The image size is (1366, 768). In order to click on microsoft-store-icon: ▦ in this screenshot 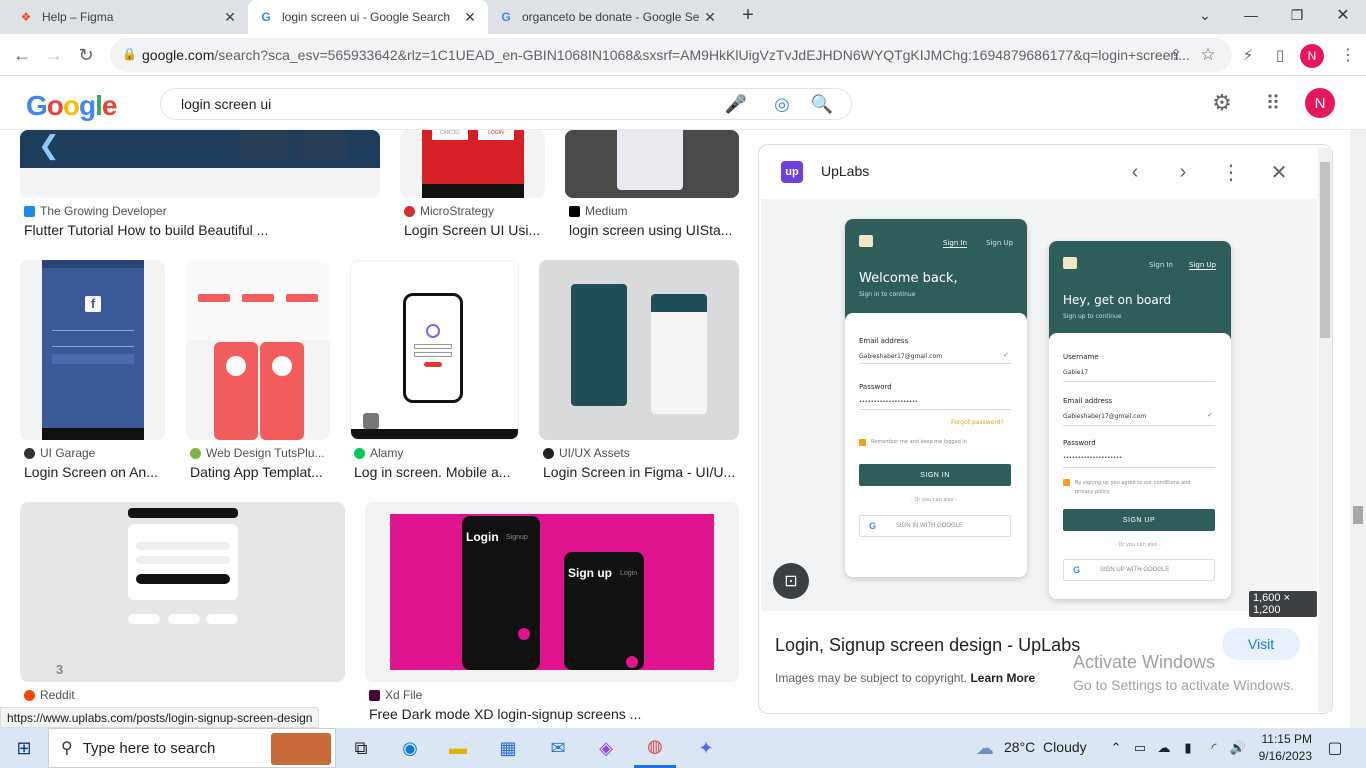, I will do `click(508, 748)`.